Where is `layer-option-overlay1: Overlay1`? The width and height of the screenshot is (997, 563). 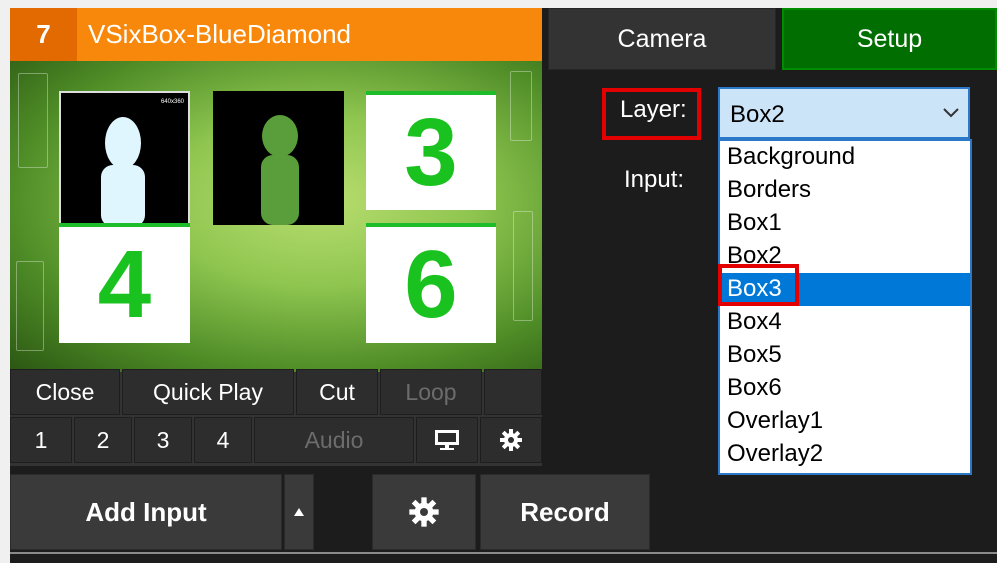 layer-option-overlay1: Overlay1 is located at coordinates (845, 421).